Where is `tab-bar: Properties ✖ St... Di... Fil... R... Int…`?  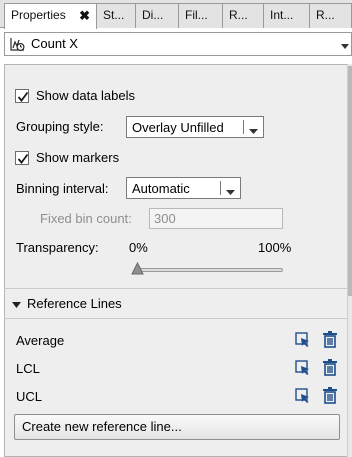
tab-bar: Properties ✖ St... Di... Fil... R... Int… is located at coordinates (176, 14).